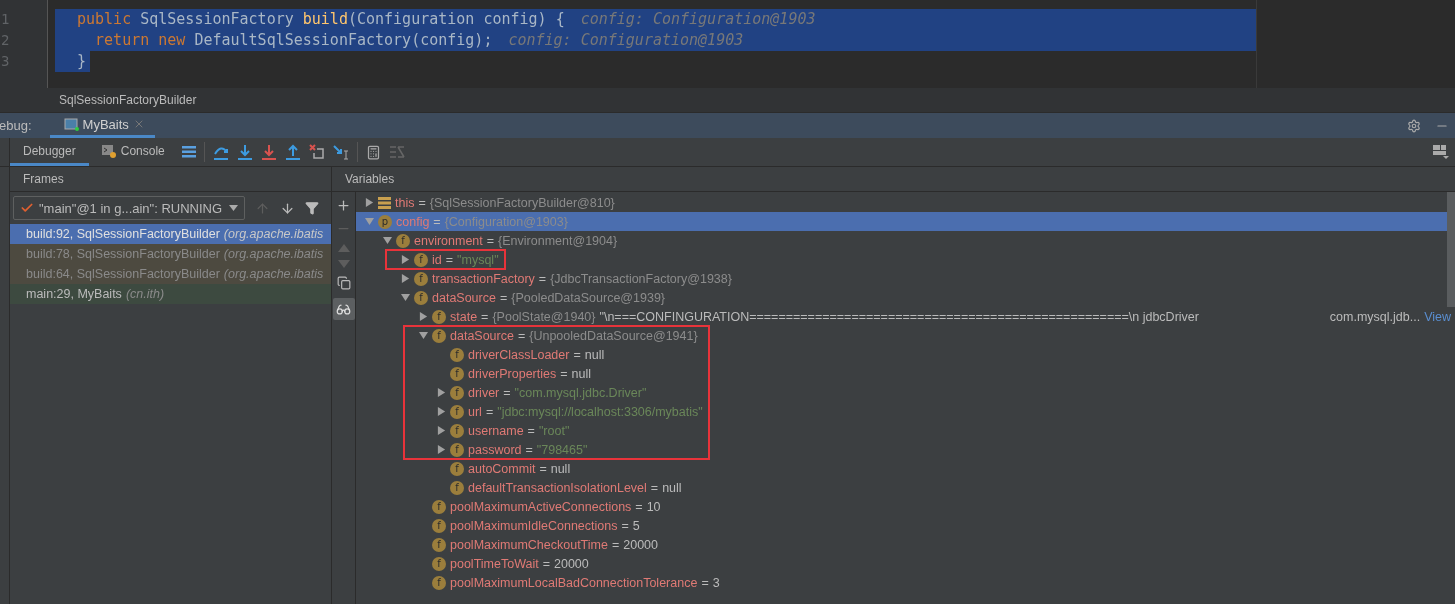  I want to click on variable-name: username, so click(496, 430).